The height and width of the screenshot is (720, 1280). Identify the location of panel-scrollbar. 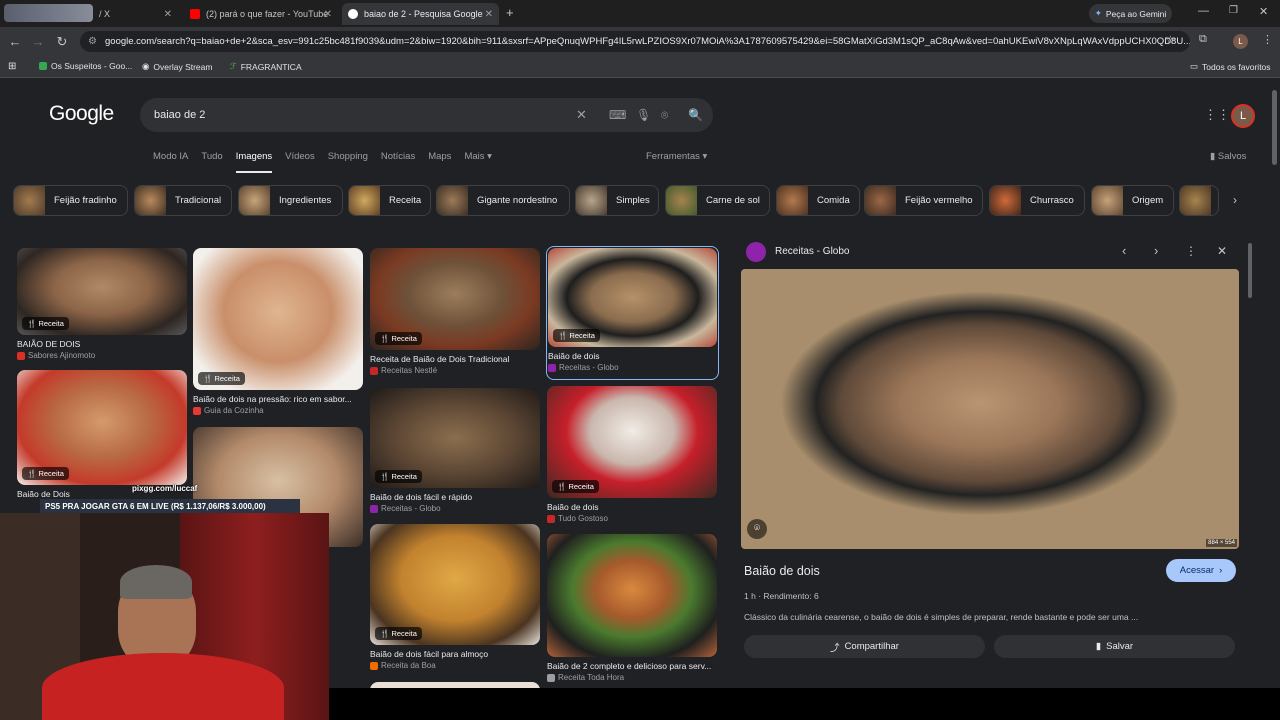
(1250, 270).